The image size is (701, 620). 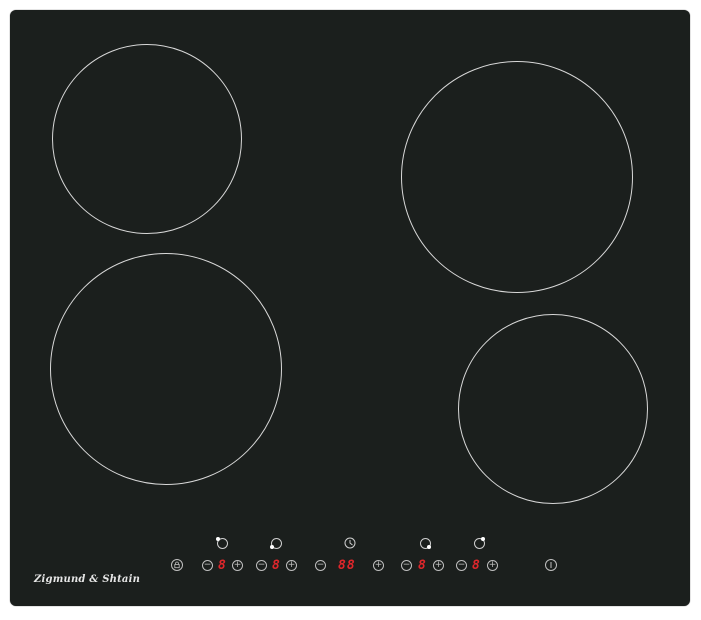 I want to click on zone4-plus-button: +, so click(x=492, y=565).